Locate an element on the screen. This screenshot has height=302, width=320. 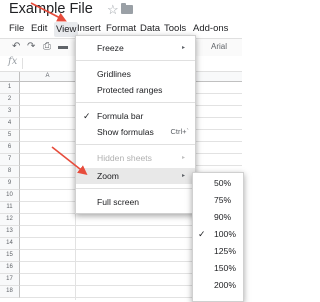
menu-add-ons: Add-ons is located at coordinates (210, 28).